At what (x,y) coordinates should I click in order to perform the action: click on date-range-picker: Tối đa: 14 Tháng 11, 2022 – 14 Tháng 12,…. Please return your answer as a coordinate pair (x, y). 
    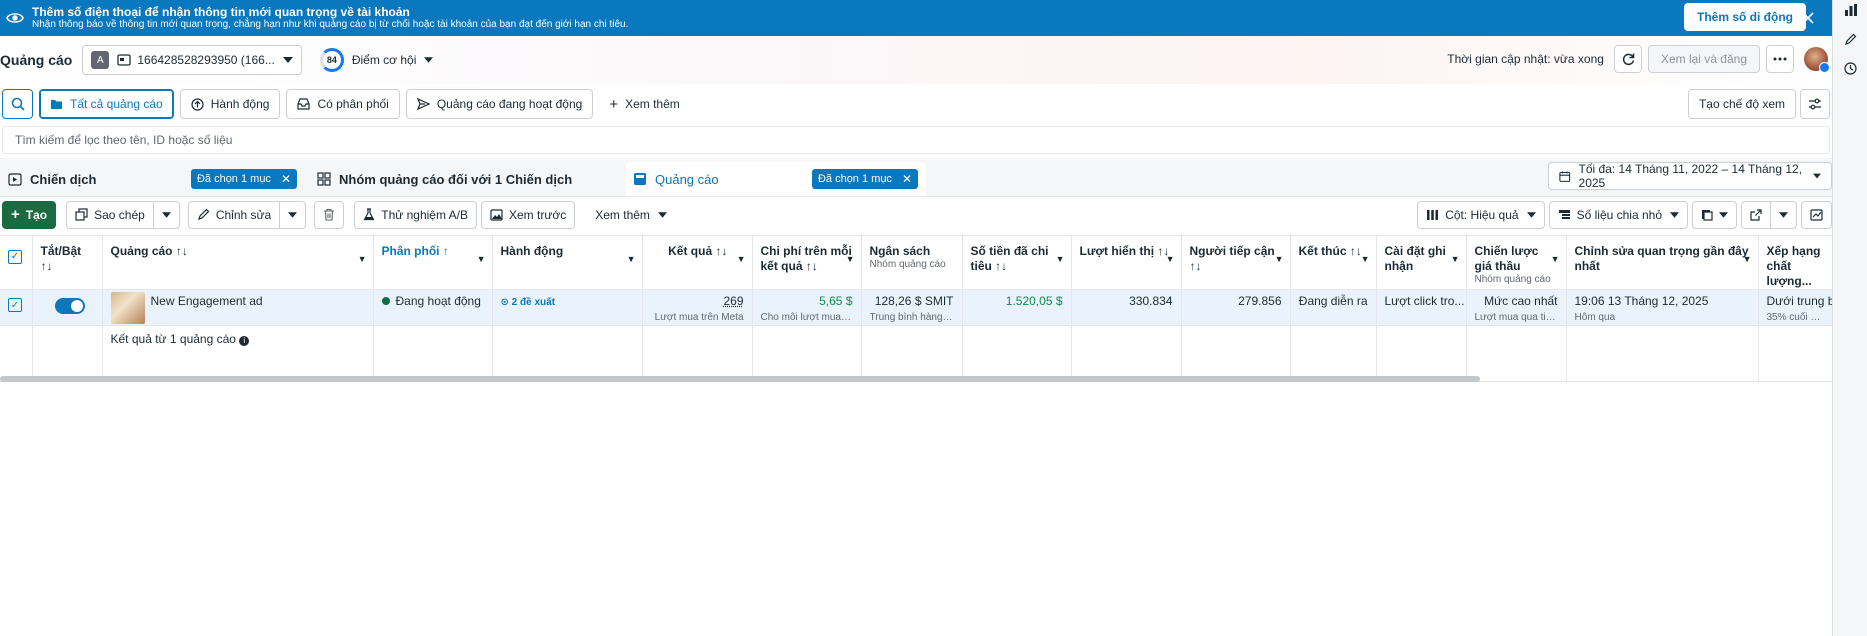
    Looking at the image, I should click on (1690, 176).